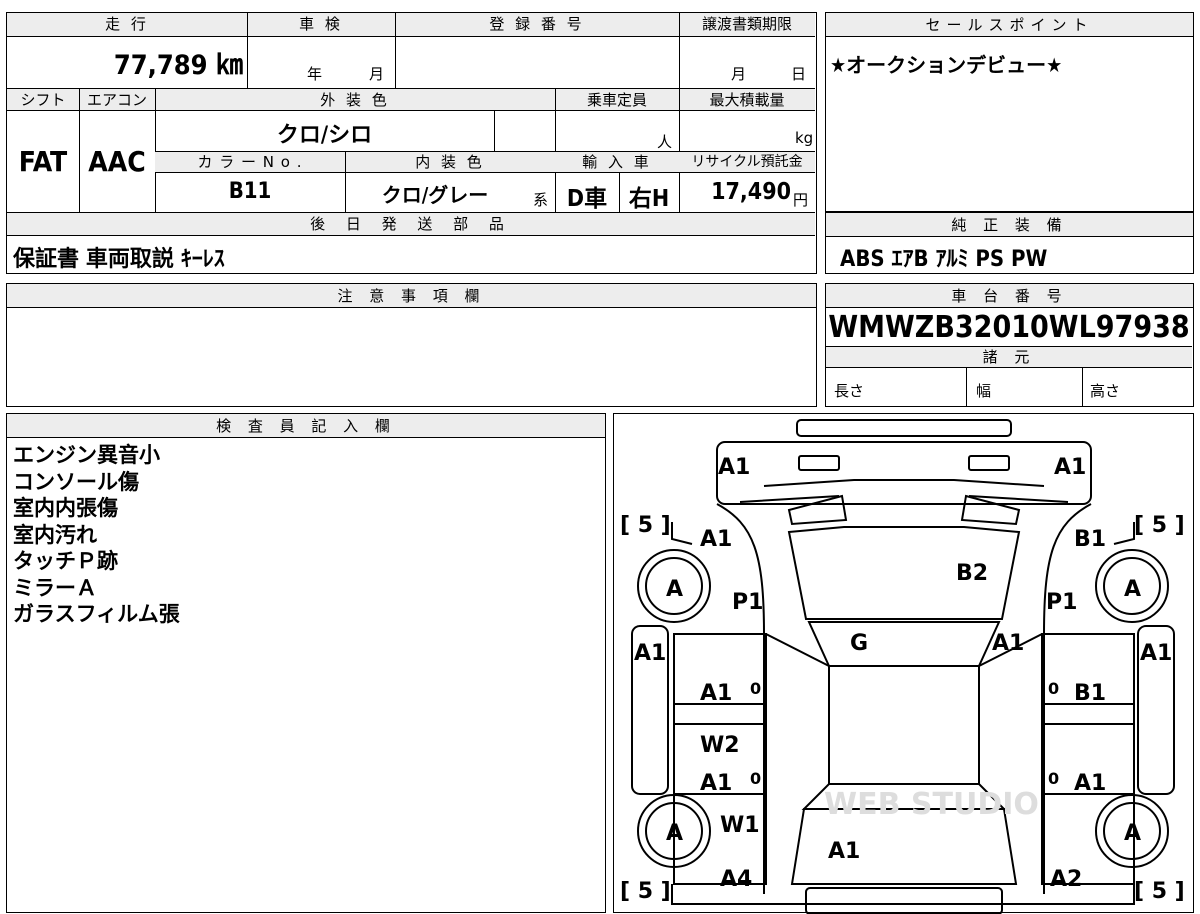 Image resolution: width=1200 pixels, height=914 pixels. What do you see at coordinates (944, 259) in the screenshot?
I see `equipment-value: ABS ｴｱB ｱﾙﾐ PS PW` at bounding box center [944, 259].